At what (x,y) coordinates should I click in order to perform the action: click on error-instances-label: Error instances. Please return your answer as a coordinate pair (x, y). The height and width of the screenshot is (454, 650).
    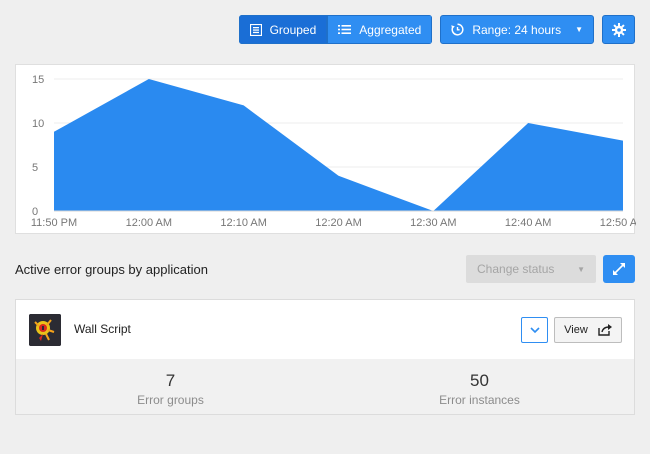
    Looking at the image, I should click on (479, 400).